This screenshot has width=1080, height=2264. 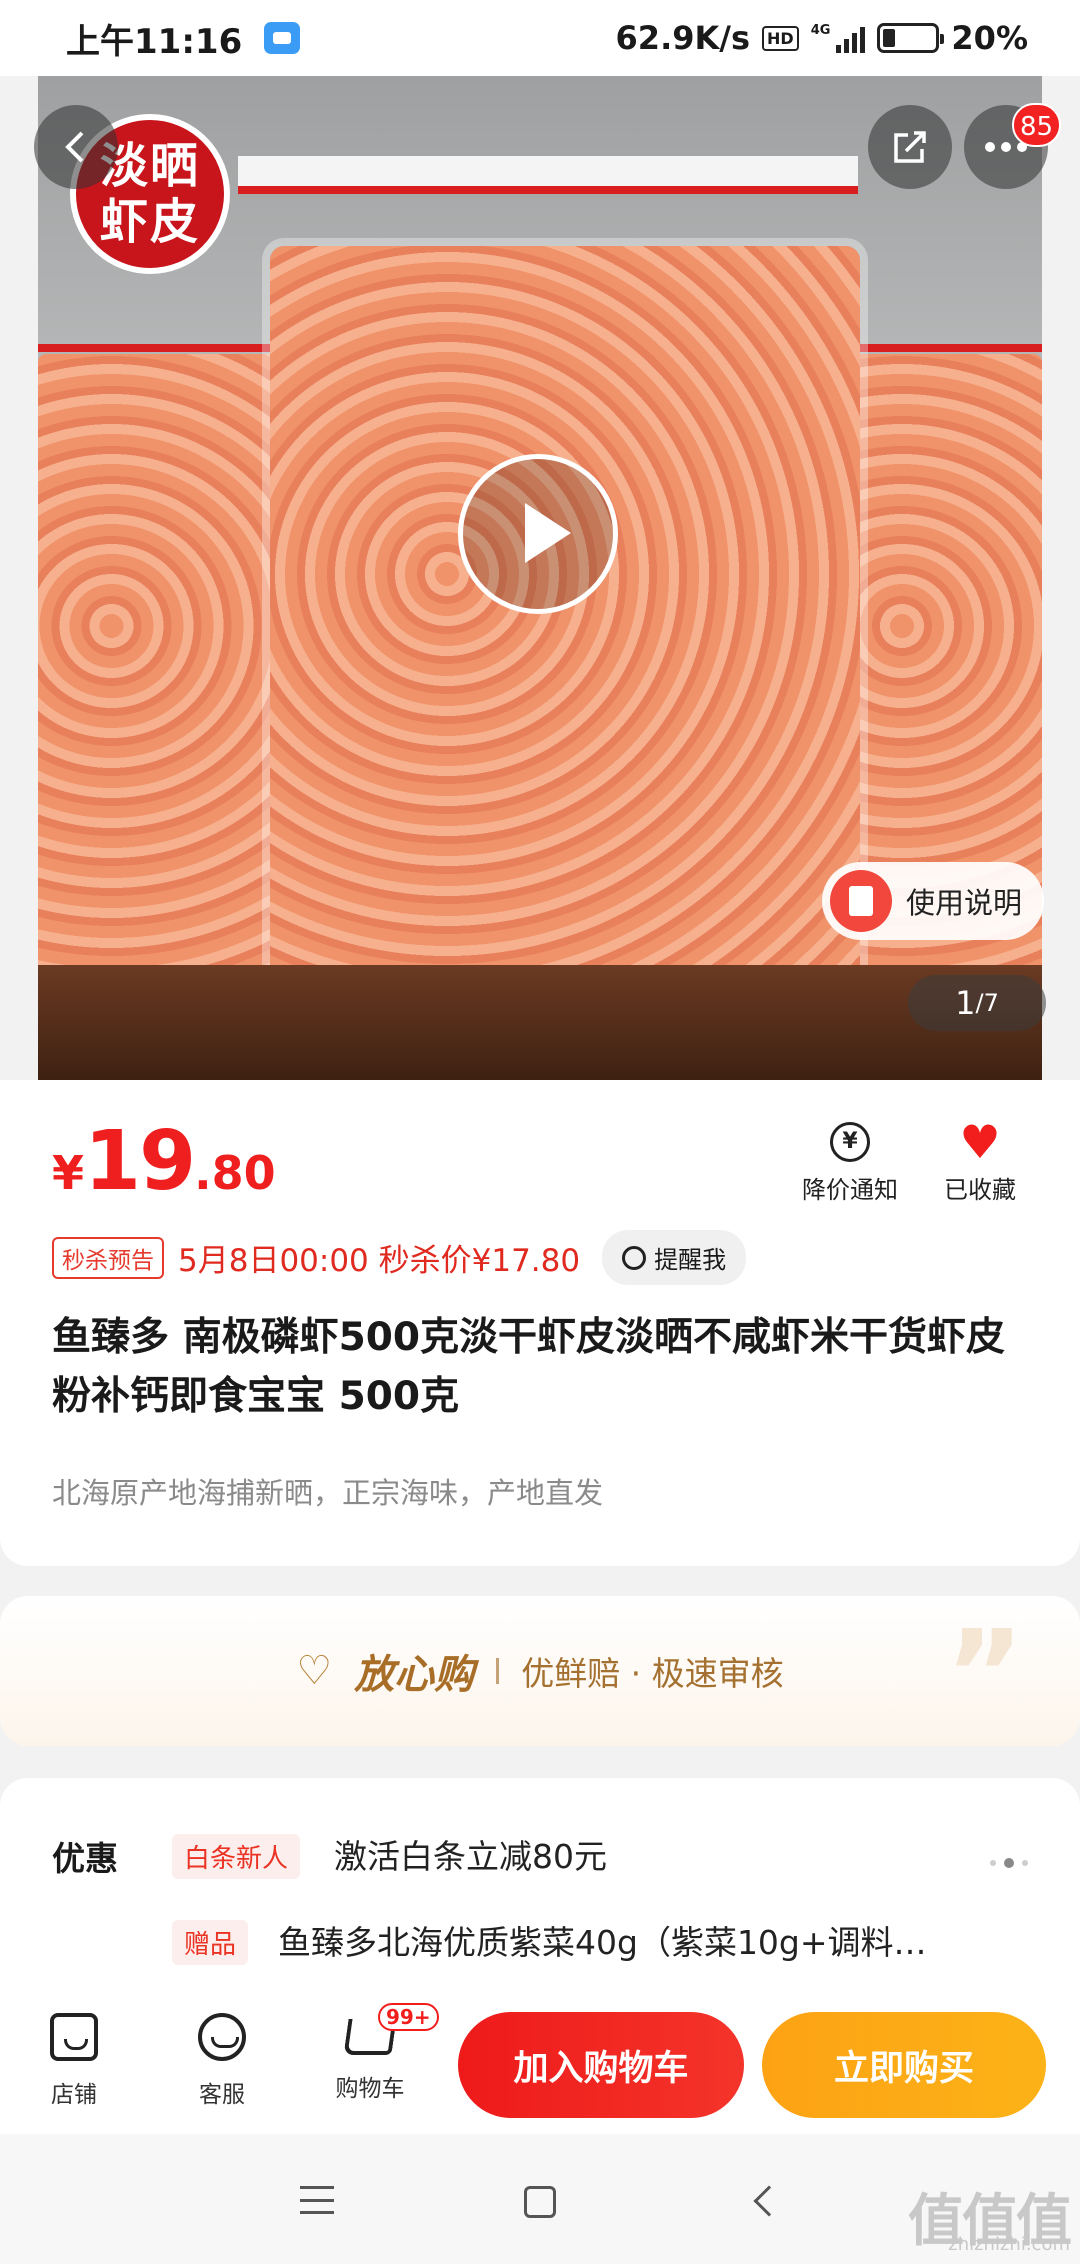 What do you see at coordinates (652, 1673) in the screenshot?
I see `assurance-desc: 优鲜赔 · 极速审核` at bounding box center [652, 1673].